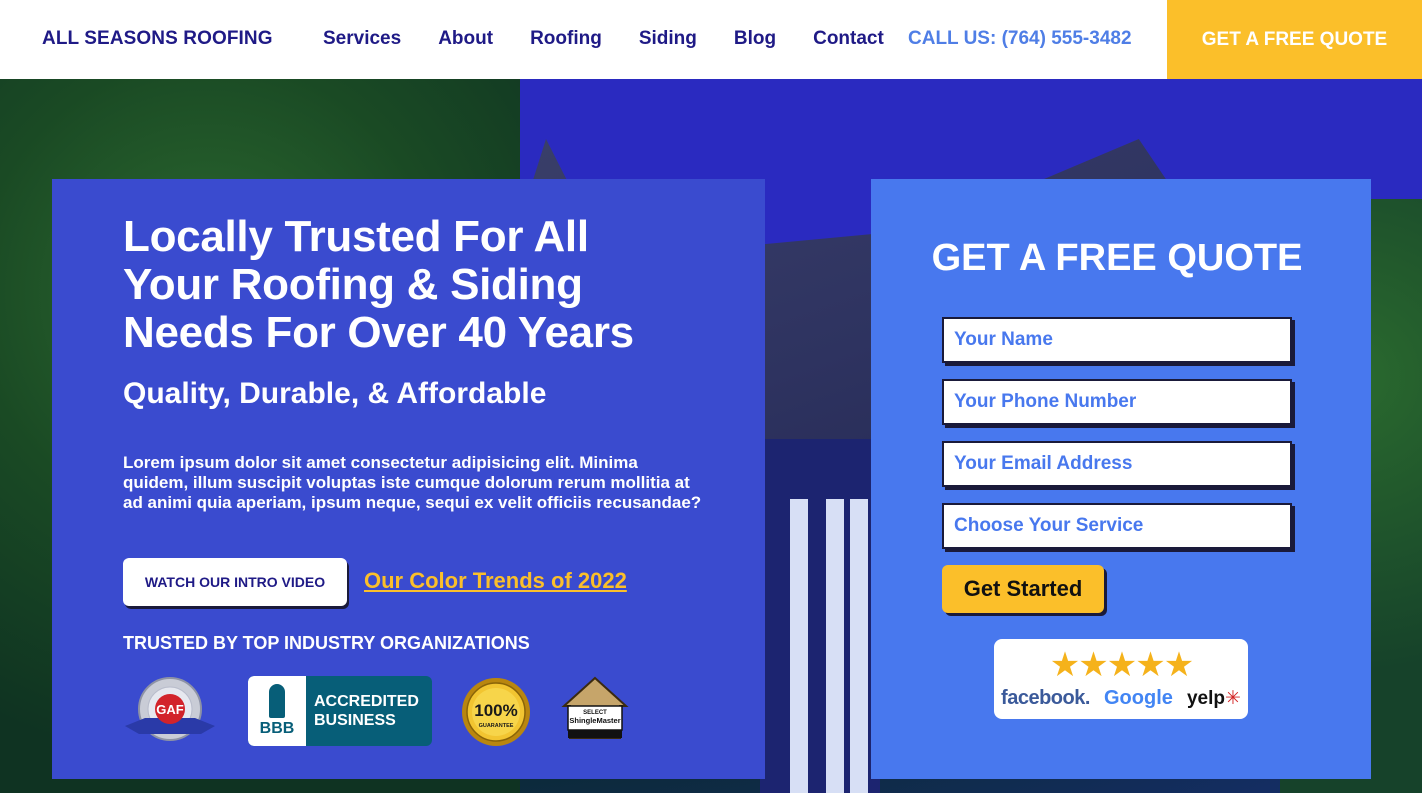 Image resolution: width=1422 pixels, height=793 pixels. Describe the element at coordinates (848, 39) in the screenshot. I see `nav-contact: Contact` at that location.